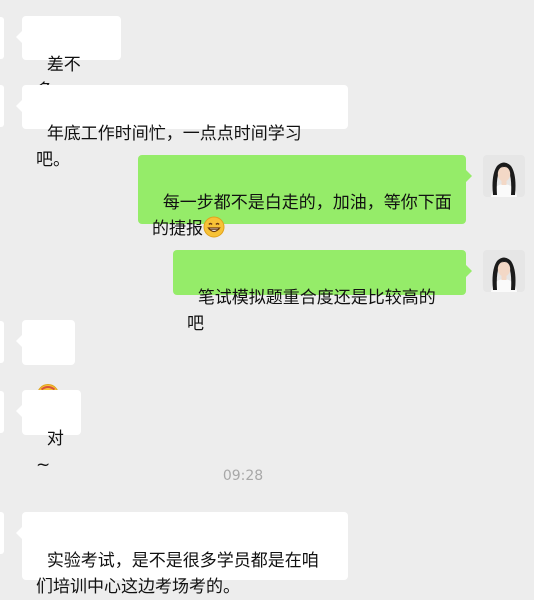 This screenshot has width=534, height=600. What do you see at coordinates (68, 58) in the screenshot?
I see `received-message: 差不多。` at bounding box center [68, 58].